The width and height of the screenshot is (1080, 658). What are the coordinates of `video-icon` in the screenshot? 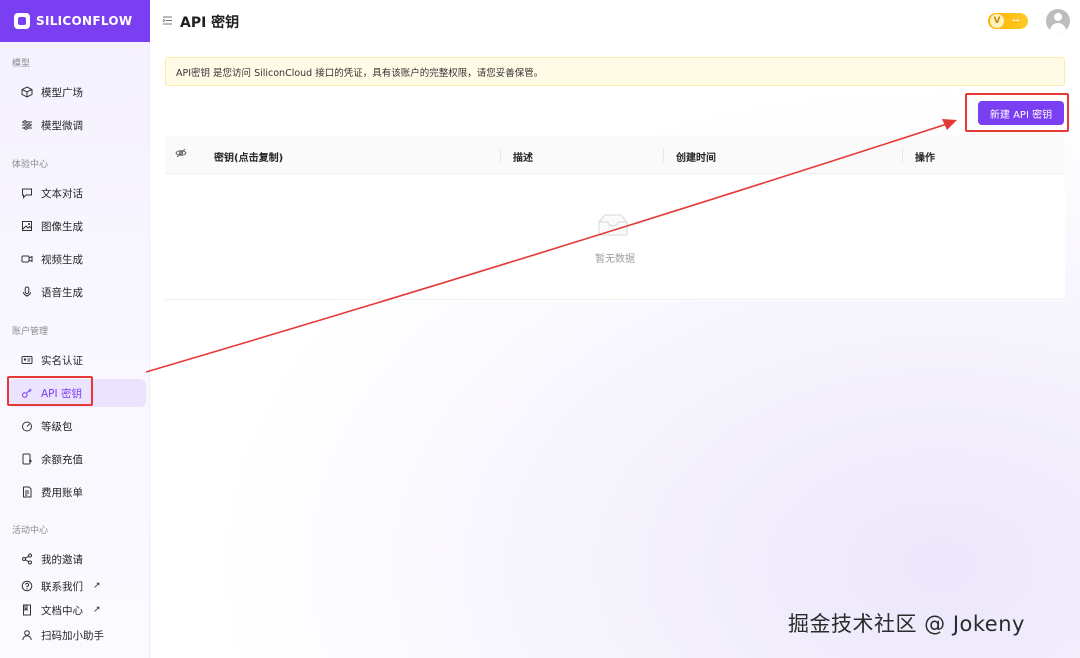 It's located at (27, 259).